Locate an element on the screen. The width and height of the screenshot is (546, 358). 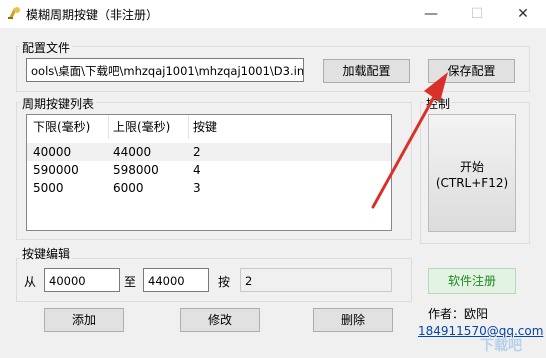
annotation-arrow is located at coordinates (409, 140).